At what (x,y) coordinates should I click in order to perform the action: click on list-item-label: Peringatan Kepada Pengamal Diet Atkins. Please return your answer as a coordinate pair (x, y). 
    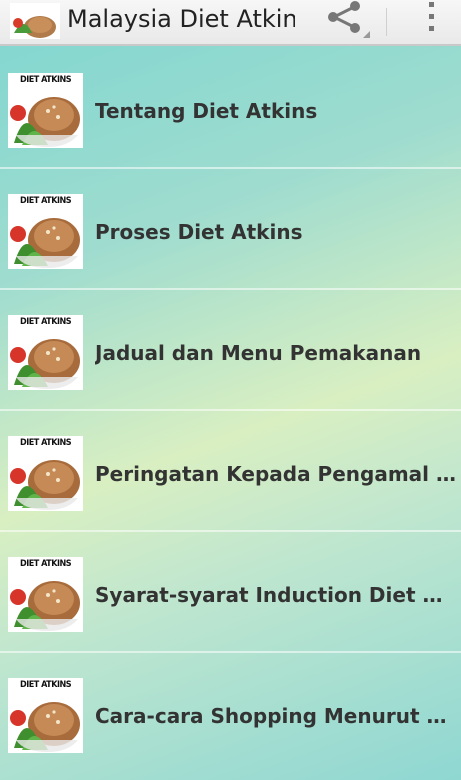
    Looking at the image, I should click on (276, 474).